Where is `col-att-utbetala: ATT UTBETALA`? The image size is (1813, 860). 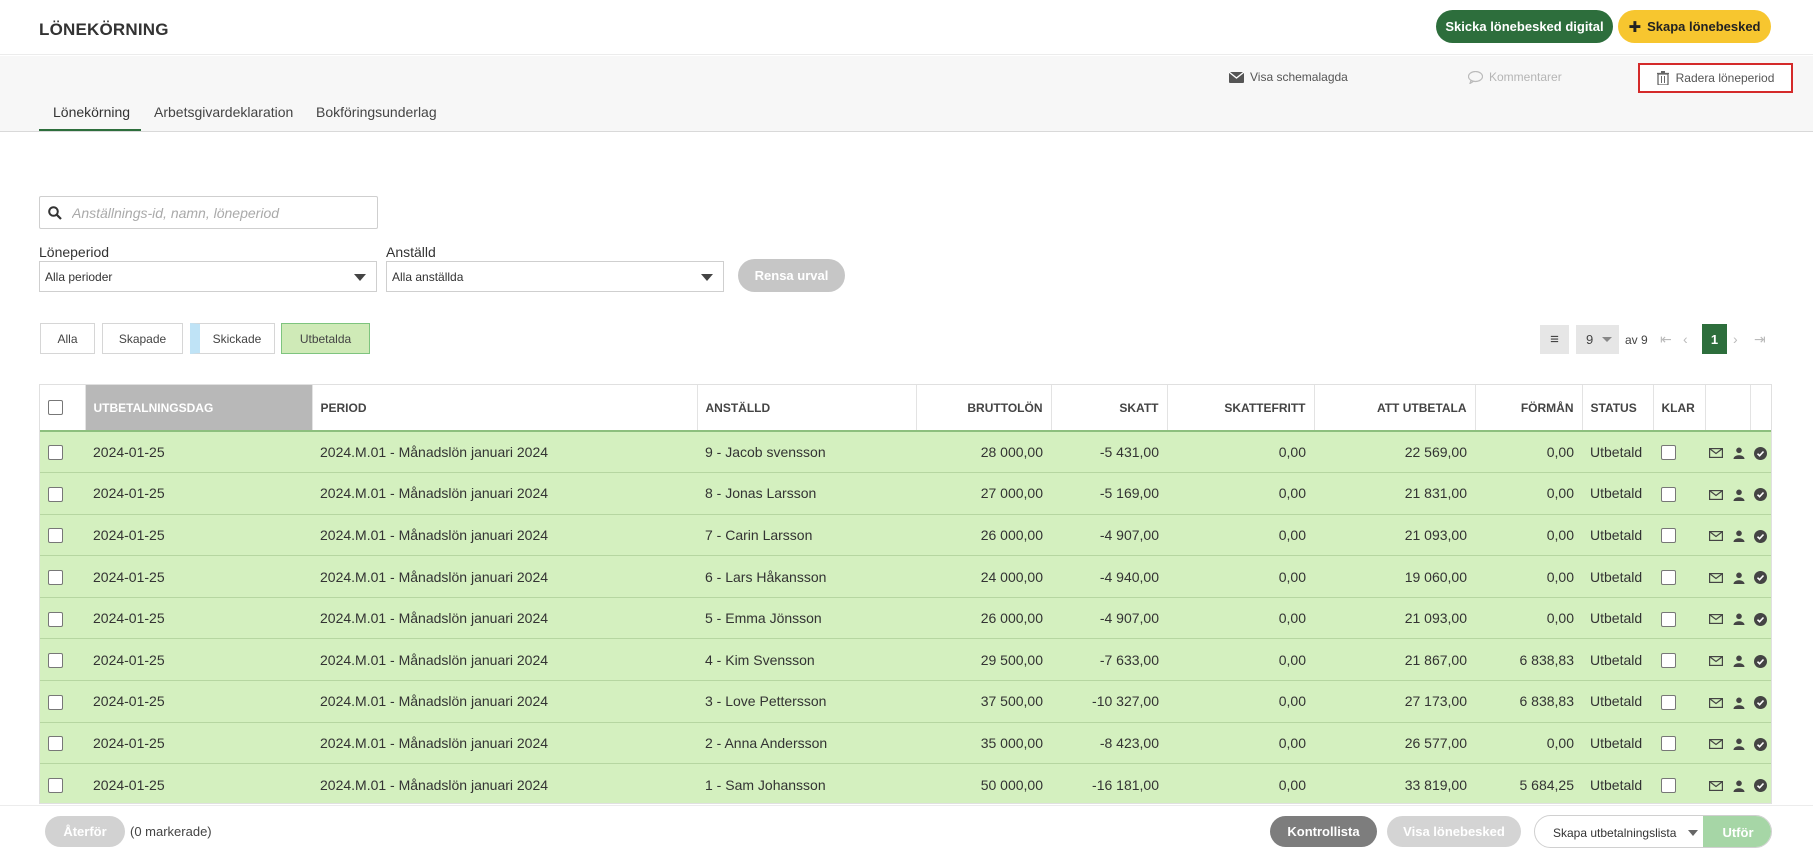
col-att-utbetala: ATT UTBETALA is located at coordinates (1395, 408).